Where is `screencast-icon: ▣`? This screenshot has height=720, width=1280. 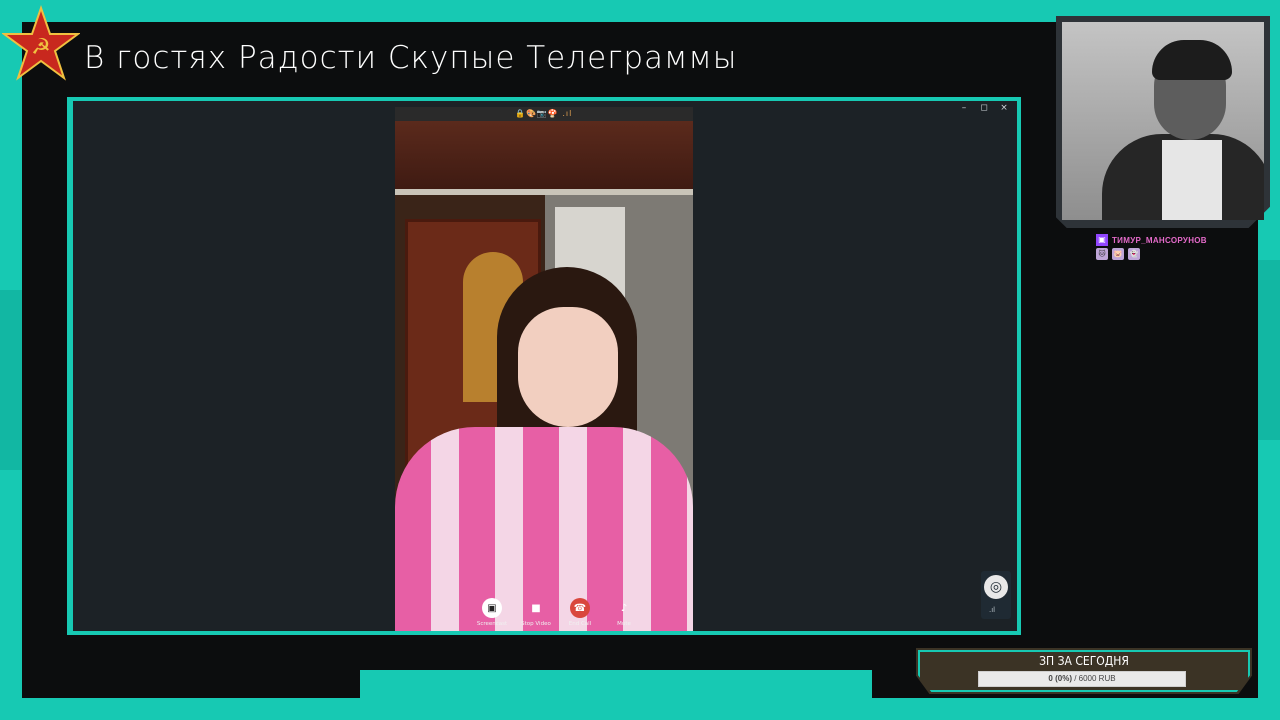 screencast-icon: ▣ is located at coordinates (492, 608).